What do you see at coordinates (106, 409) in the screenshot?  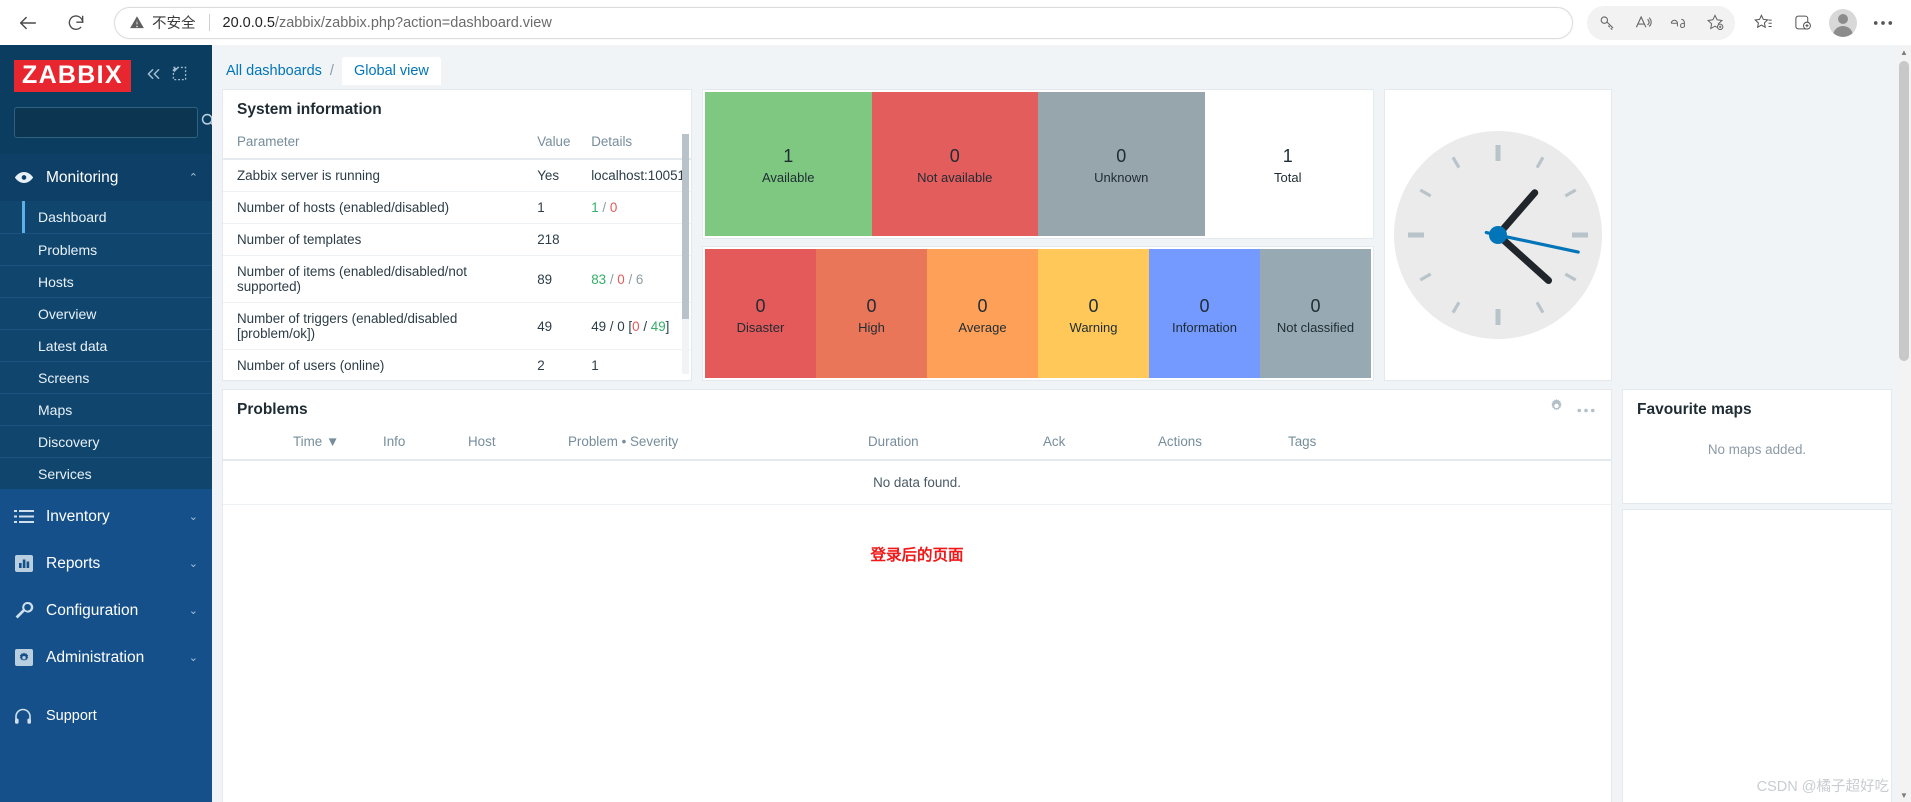 I see `sidebar-item-maps: Maps` at bounding box center [106, 409].